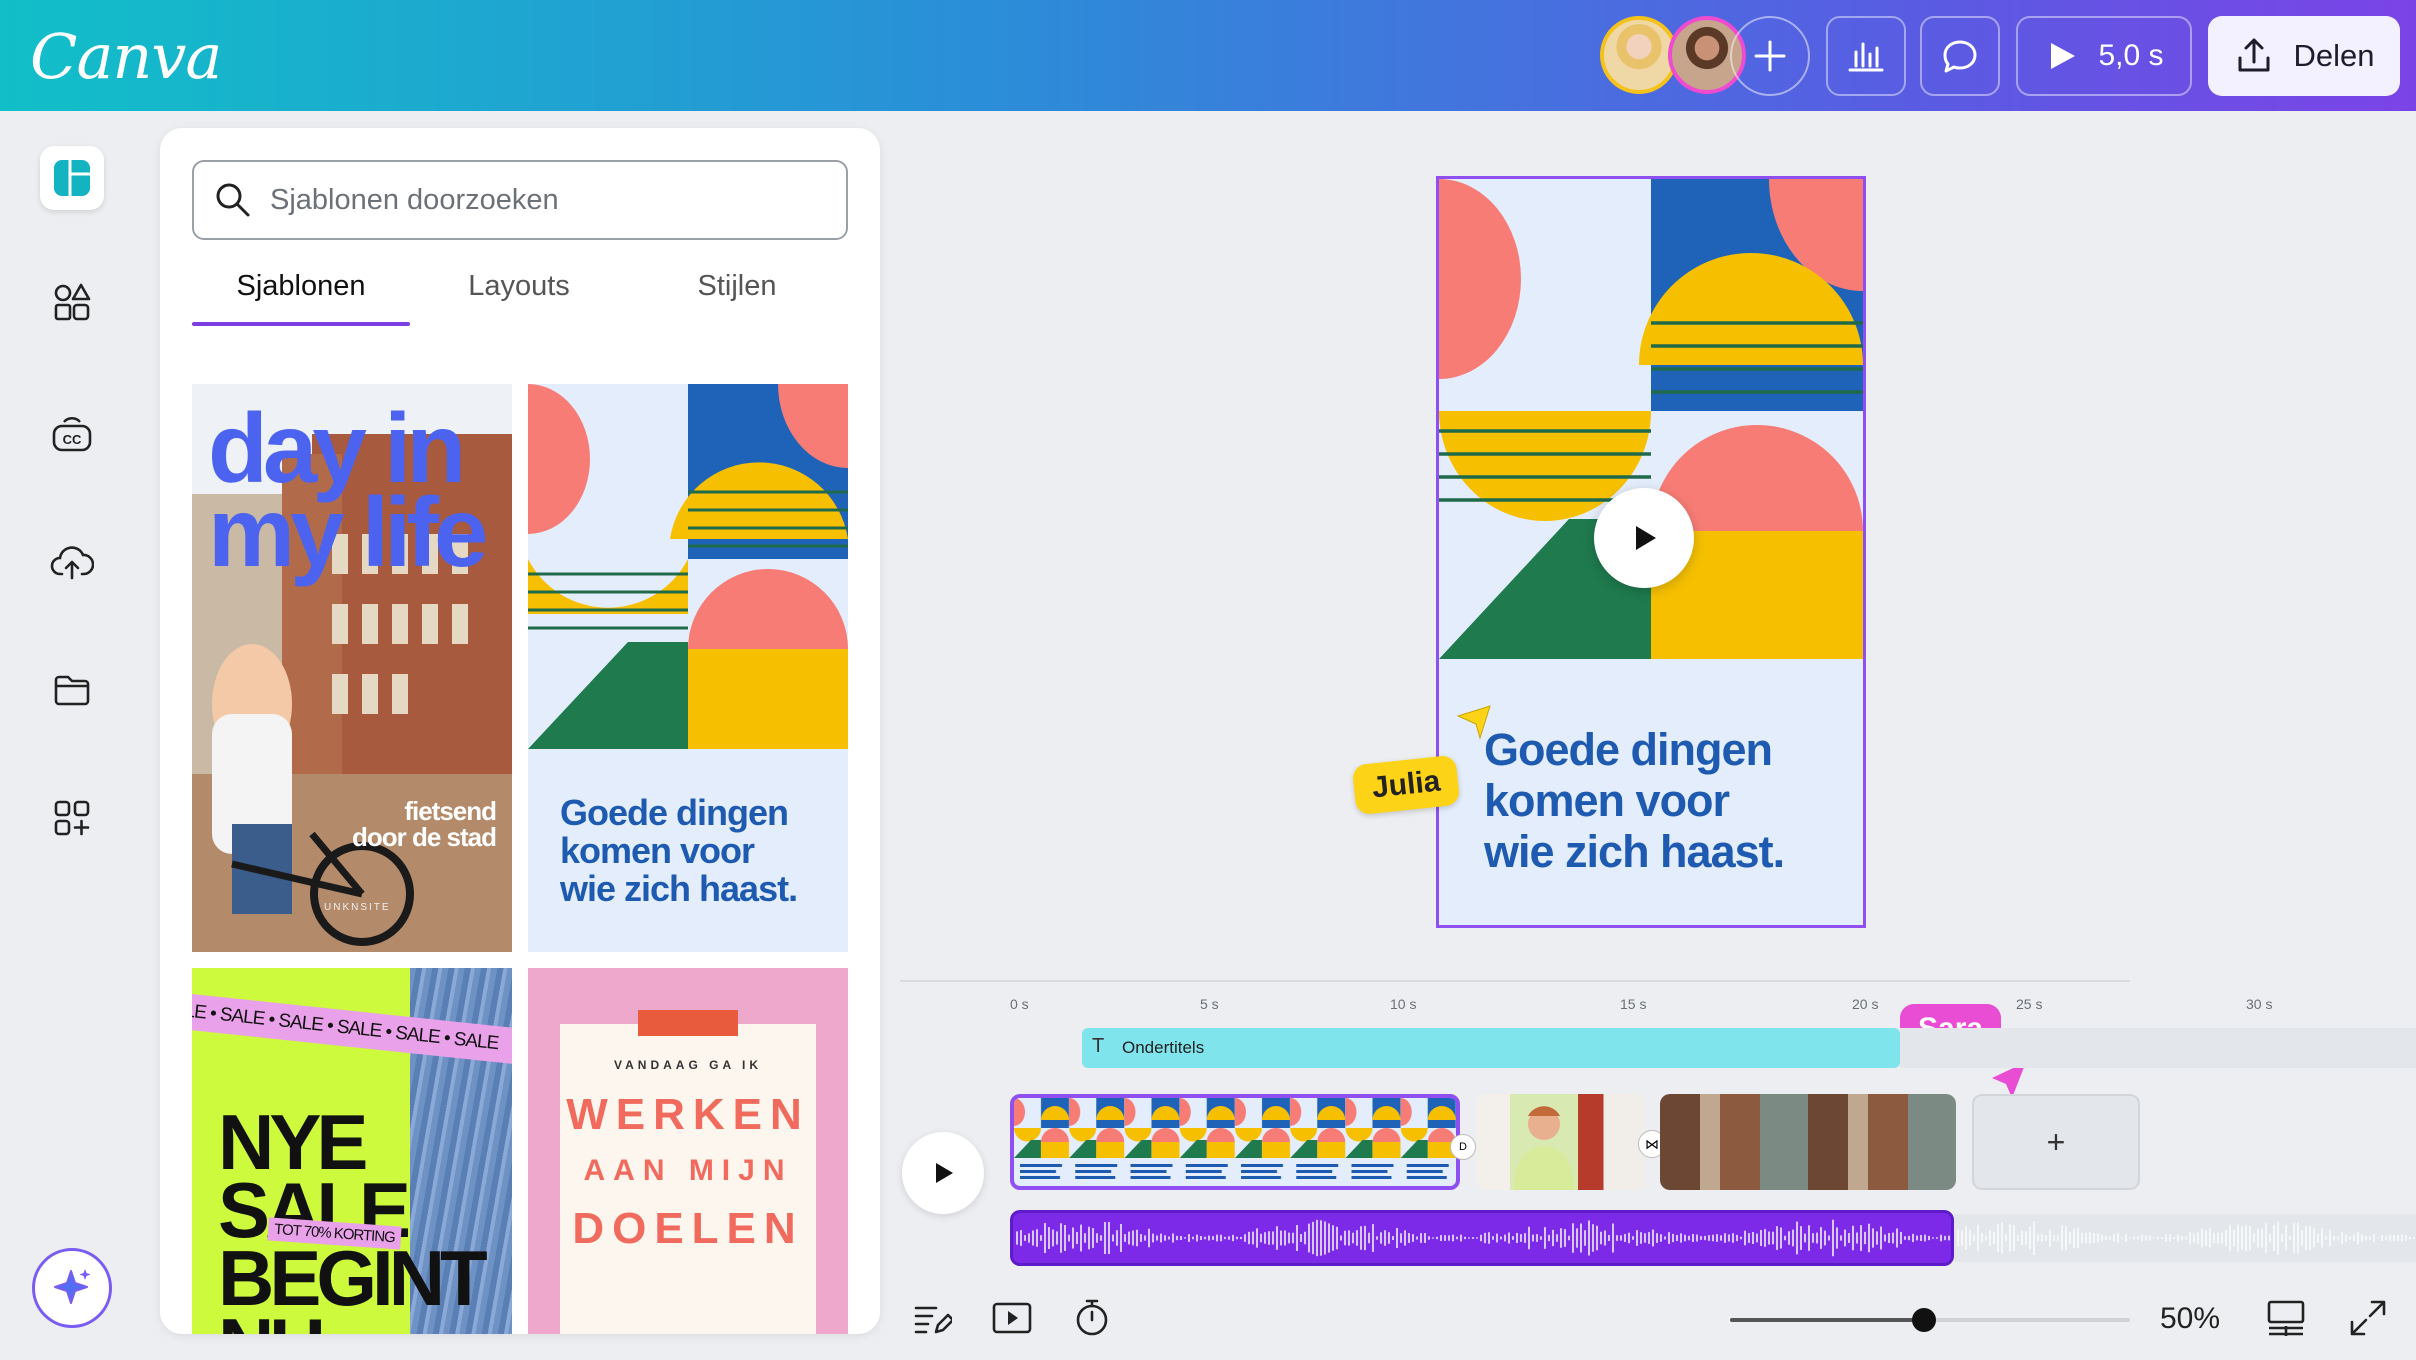  I want to click on share-label: Delen, so click(2334, 55).